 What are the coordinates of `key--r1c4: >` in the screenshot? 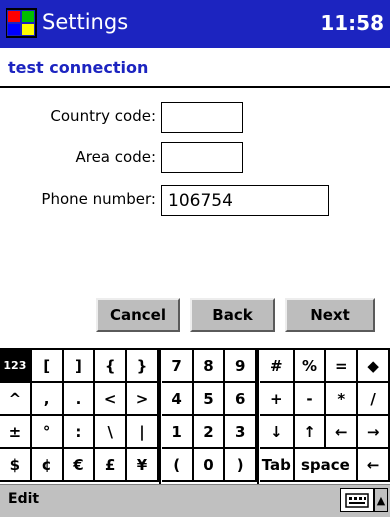 It's located at (143, 399).